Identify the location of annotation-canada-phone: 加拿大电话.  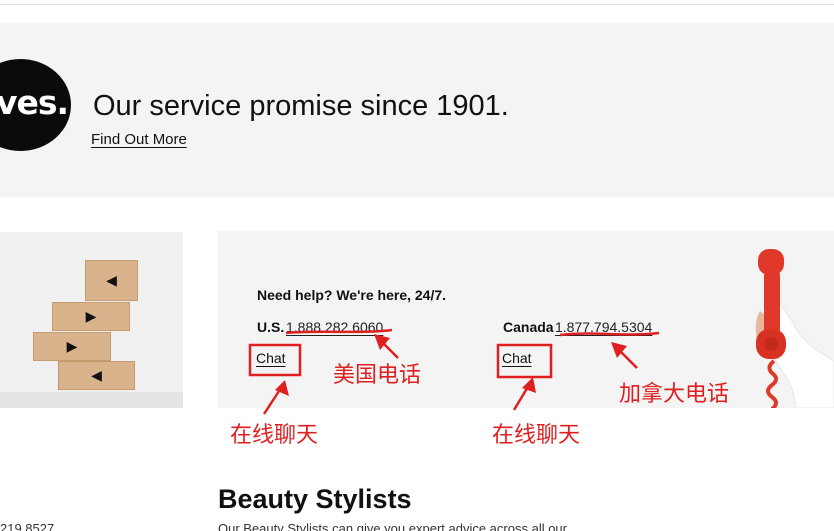
(674, 394).